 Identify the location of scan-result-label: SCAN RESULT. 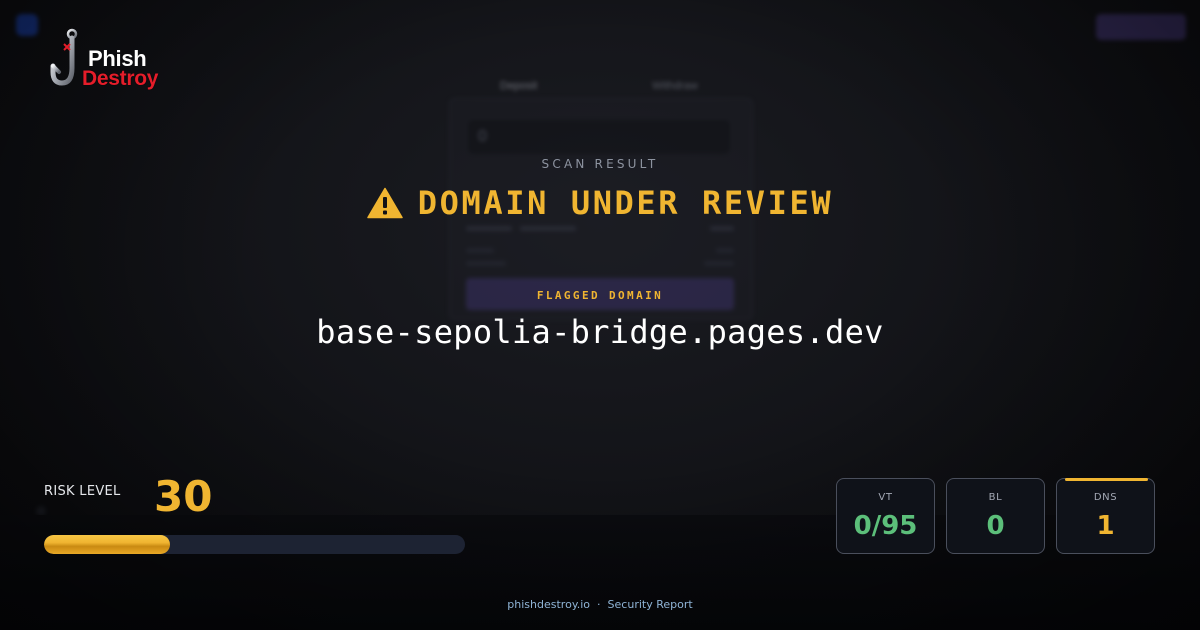
(600, 164).